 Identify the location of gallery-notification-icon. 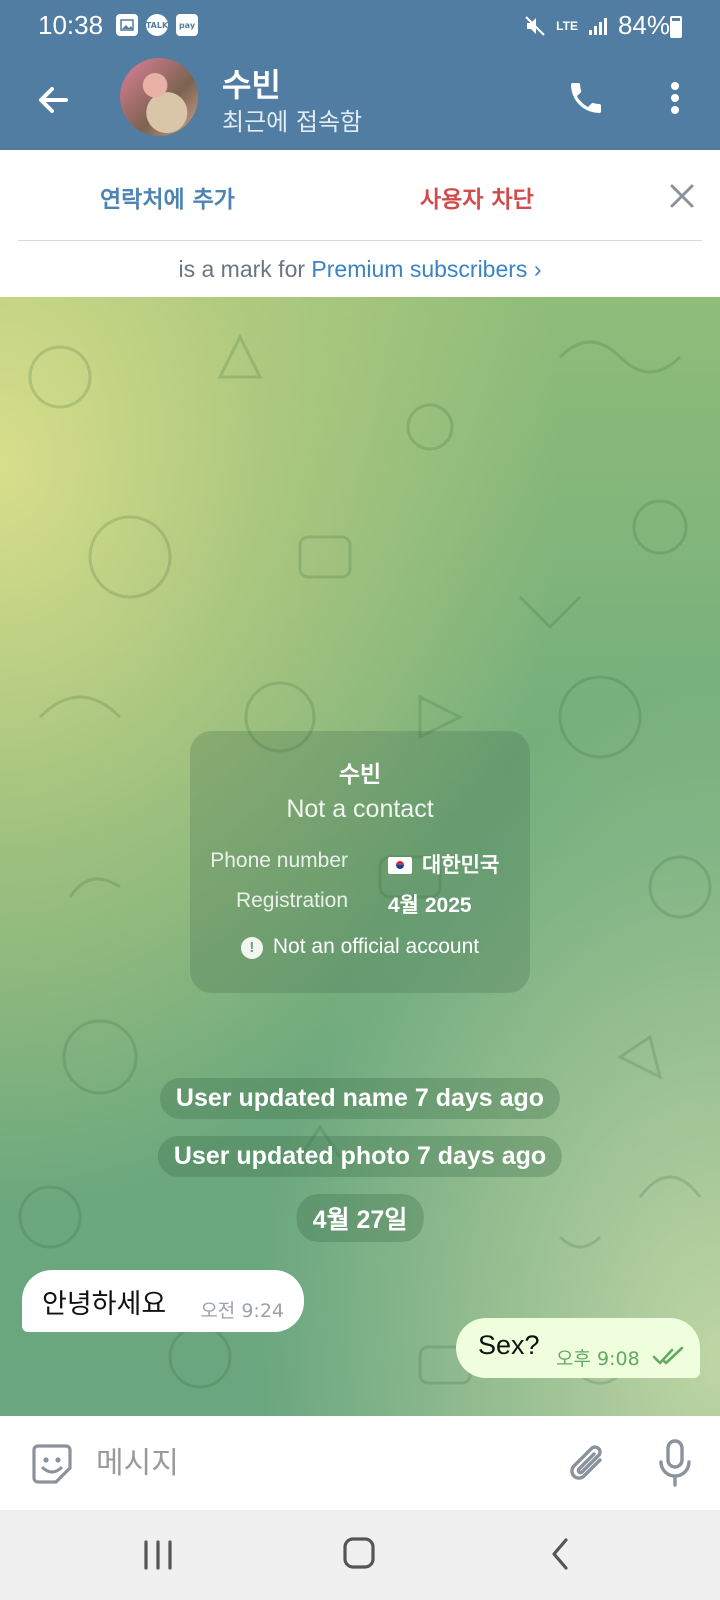
(127, 25).